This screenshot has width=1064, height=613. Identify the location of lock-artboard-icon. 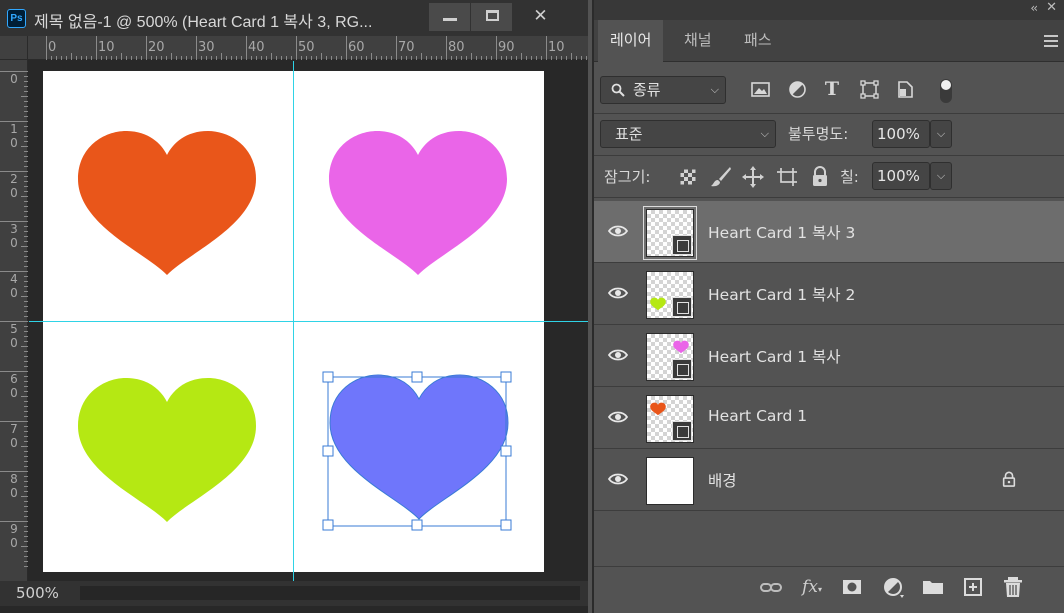
(787, 177).